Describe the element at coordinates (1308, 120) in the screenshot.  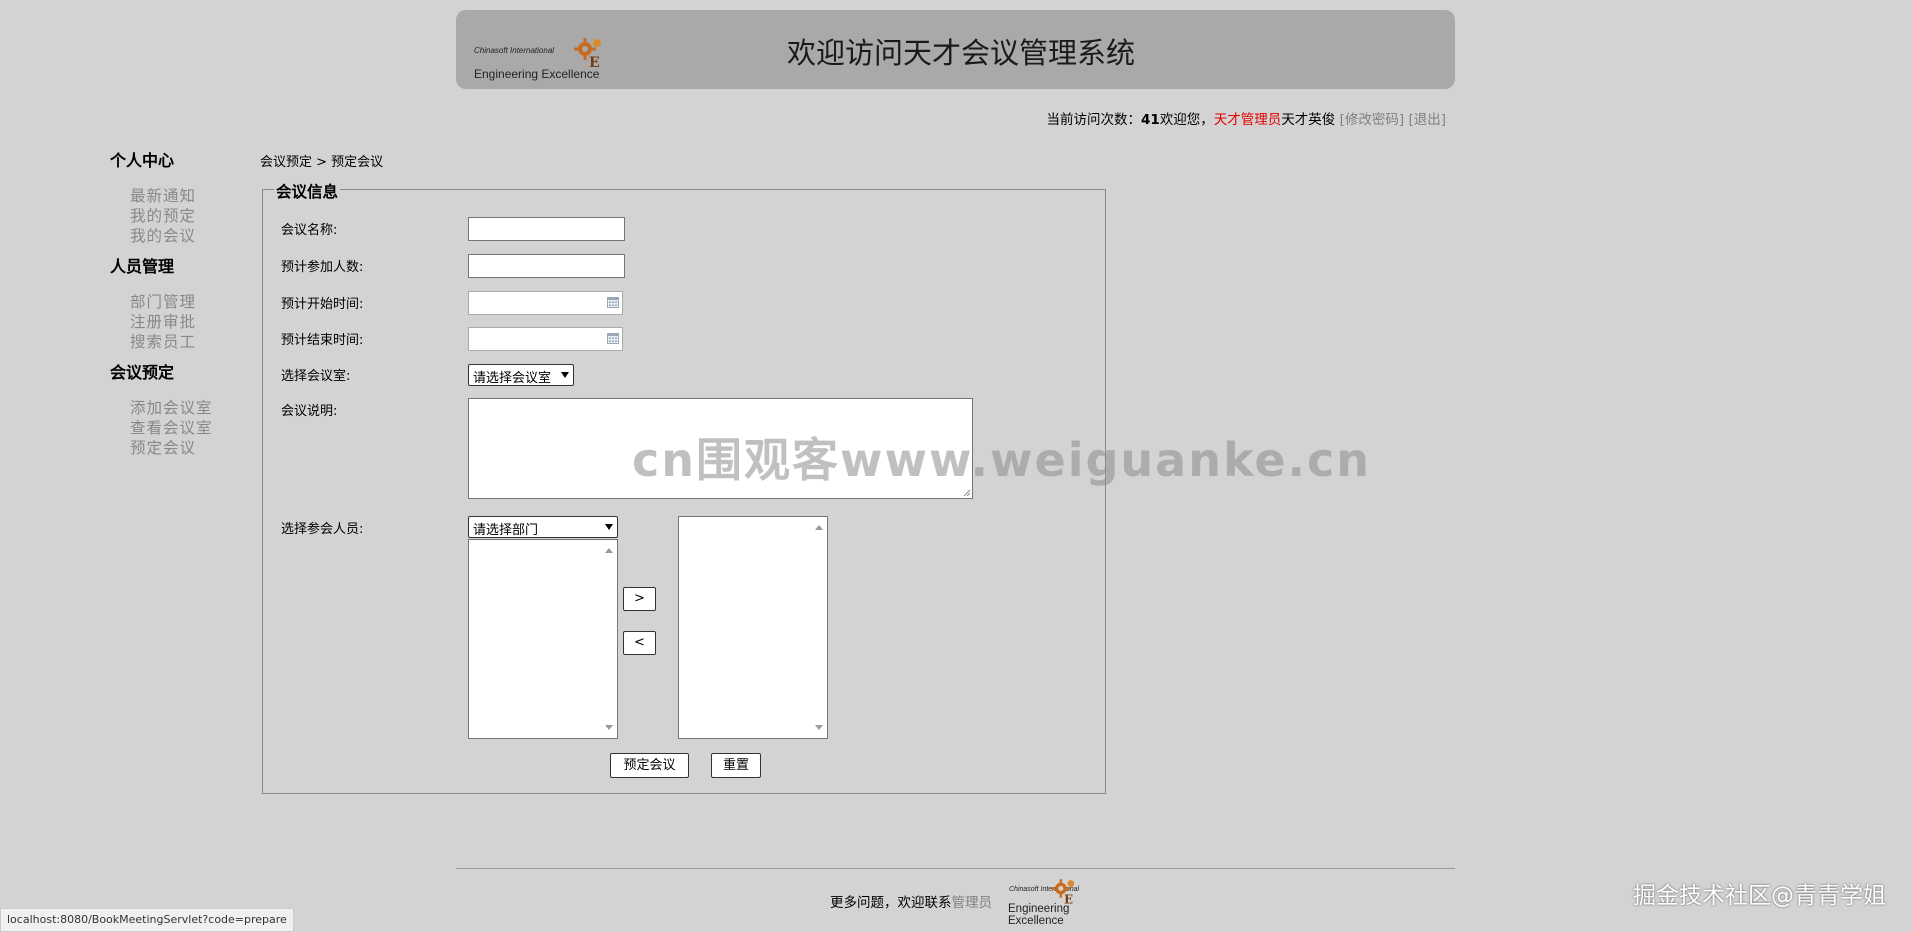
I see `username: 天才英俊` at that location.